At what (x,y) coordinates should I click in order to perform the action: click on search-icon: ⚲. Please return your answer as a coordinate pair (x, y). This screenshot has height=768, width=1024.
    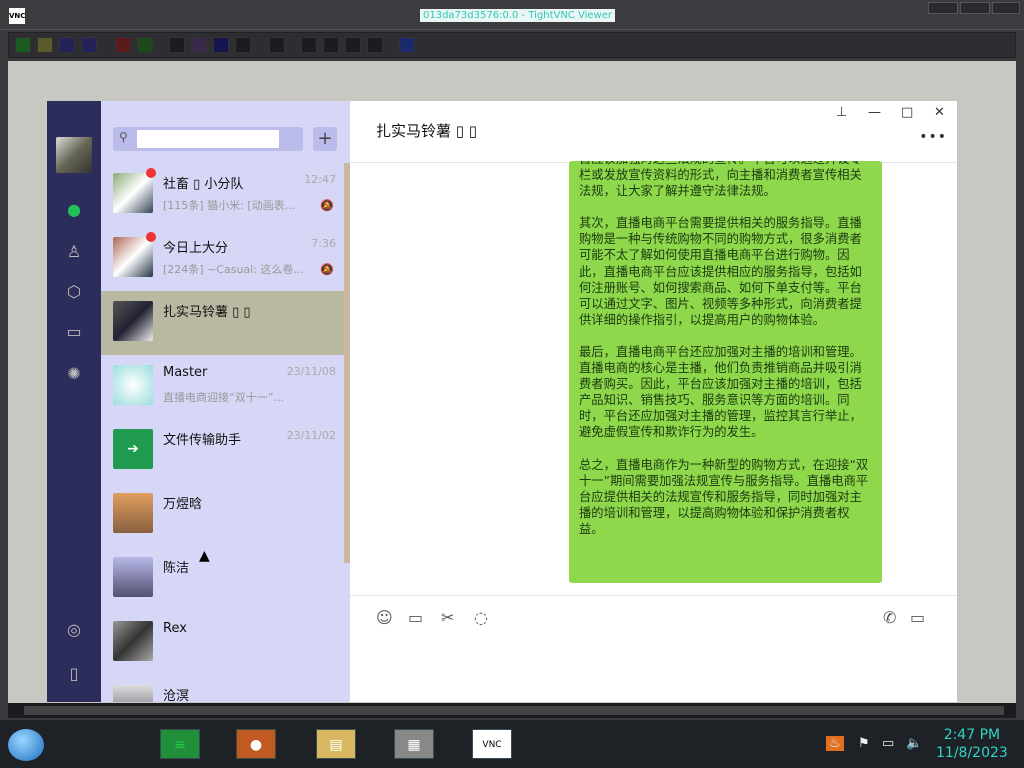
    Looking at the image, I should click on (123, 137).